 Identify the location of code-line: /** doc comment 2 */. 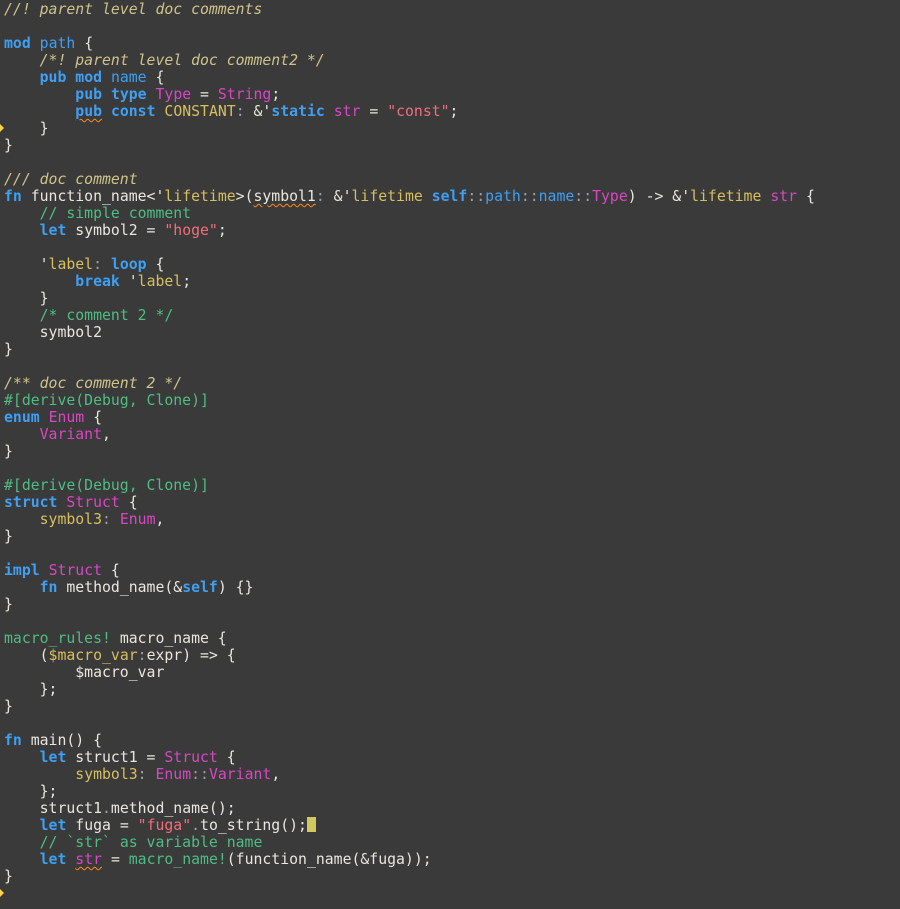
(409, 383).